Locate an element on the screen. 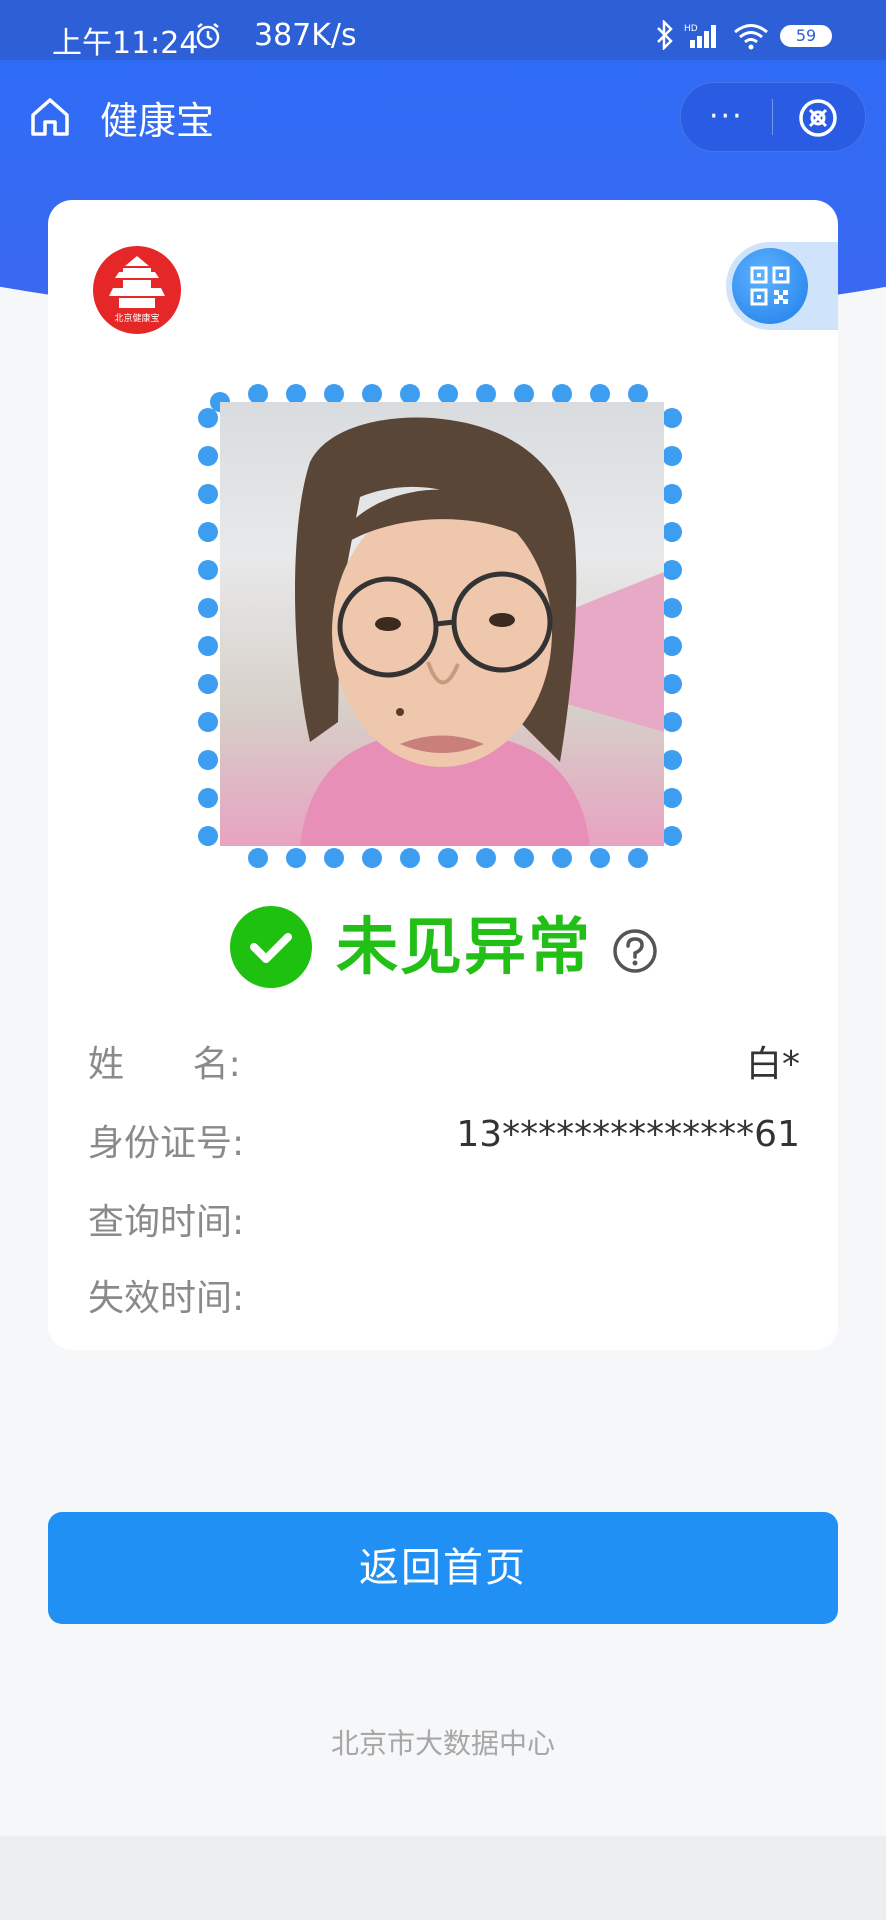  query-time-label: 查询时间: is located at coordinates (166, 1222).